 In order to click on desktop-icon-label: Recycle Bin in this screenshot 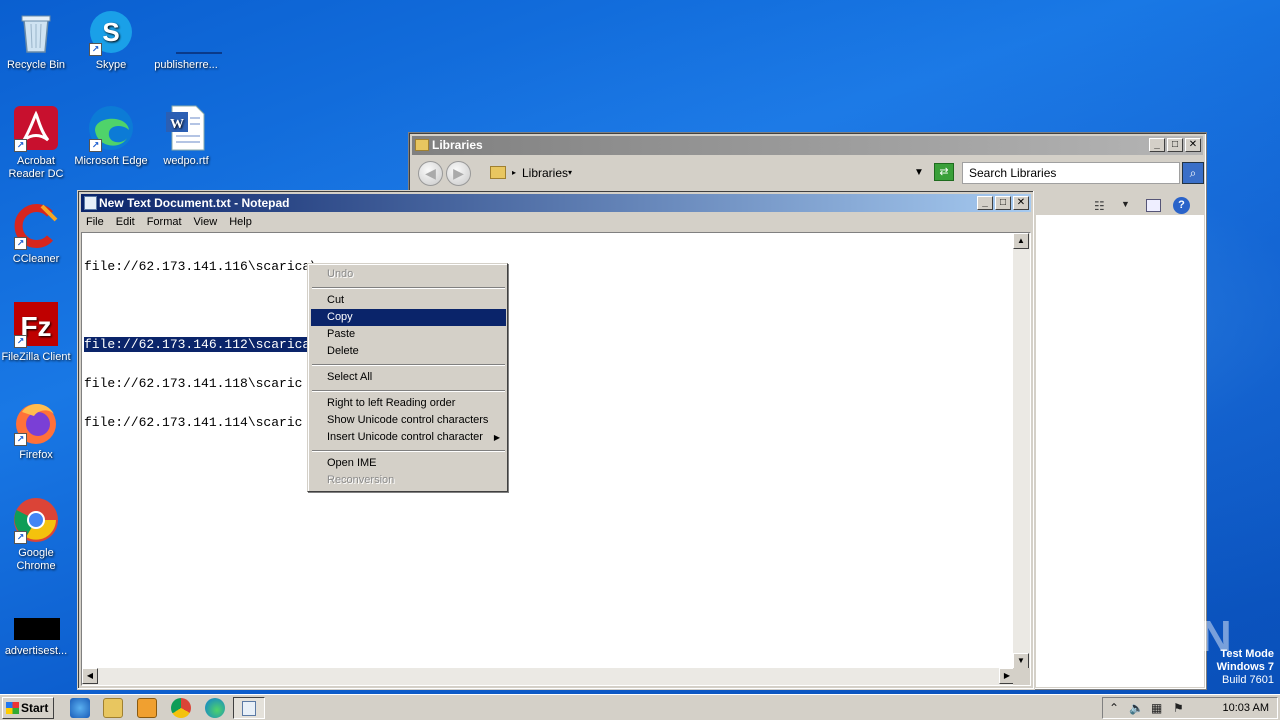, I will do `click(36, 65)`.